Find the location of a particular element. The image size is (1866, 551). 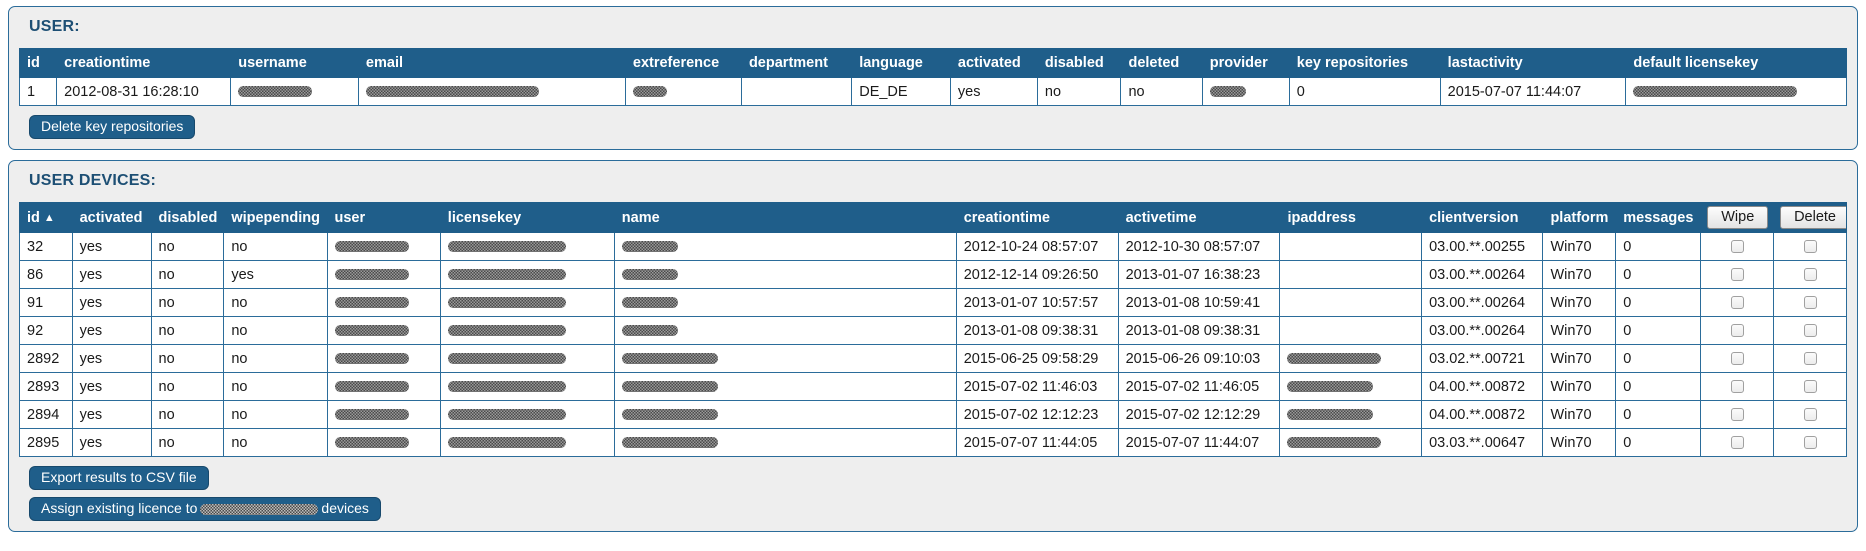

user-panel-actions: Delete key repositories is located at coordinates (938, 127).